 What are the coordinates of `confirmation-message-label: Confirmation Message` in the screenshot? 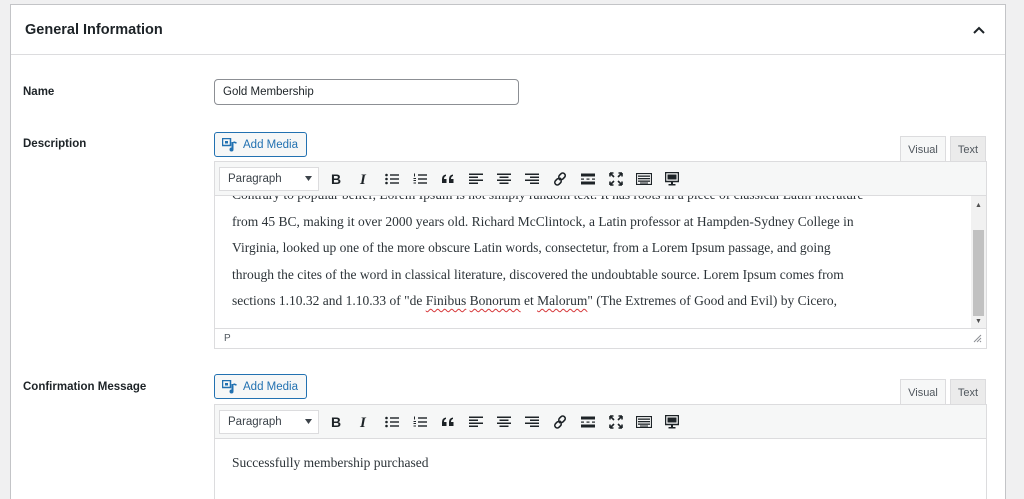 It's located at (85, 387).